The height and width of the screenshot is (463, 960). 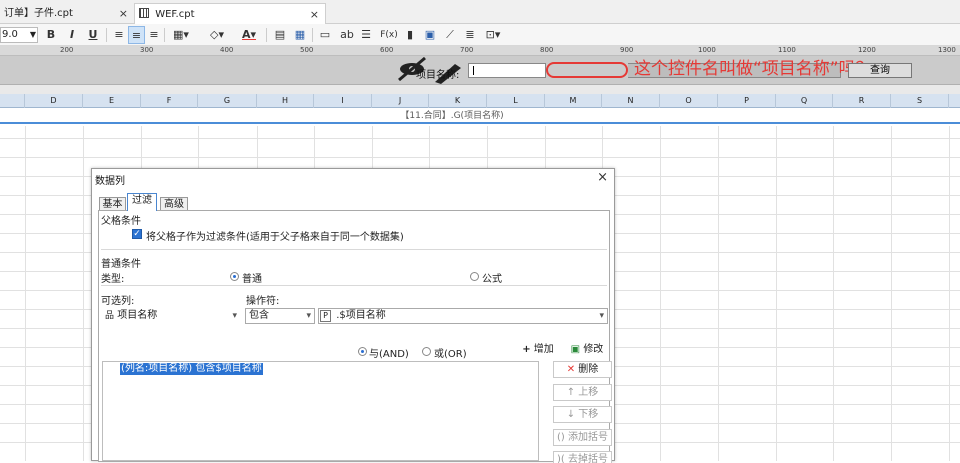 I want to click on move-down-button: ↓ 下移, so click(x=582, y=414).